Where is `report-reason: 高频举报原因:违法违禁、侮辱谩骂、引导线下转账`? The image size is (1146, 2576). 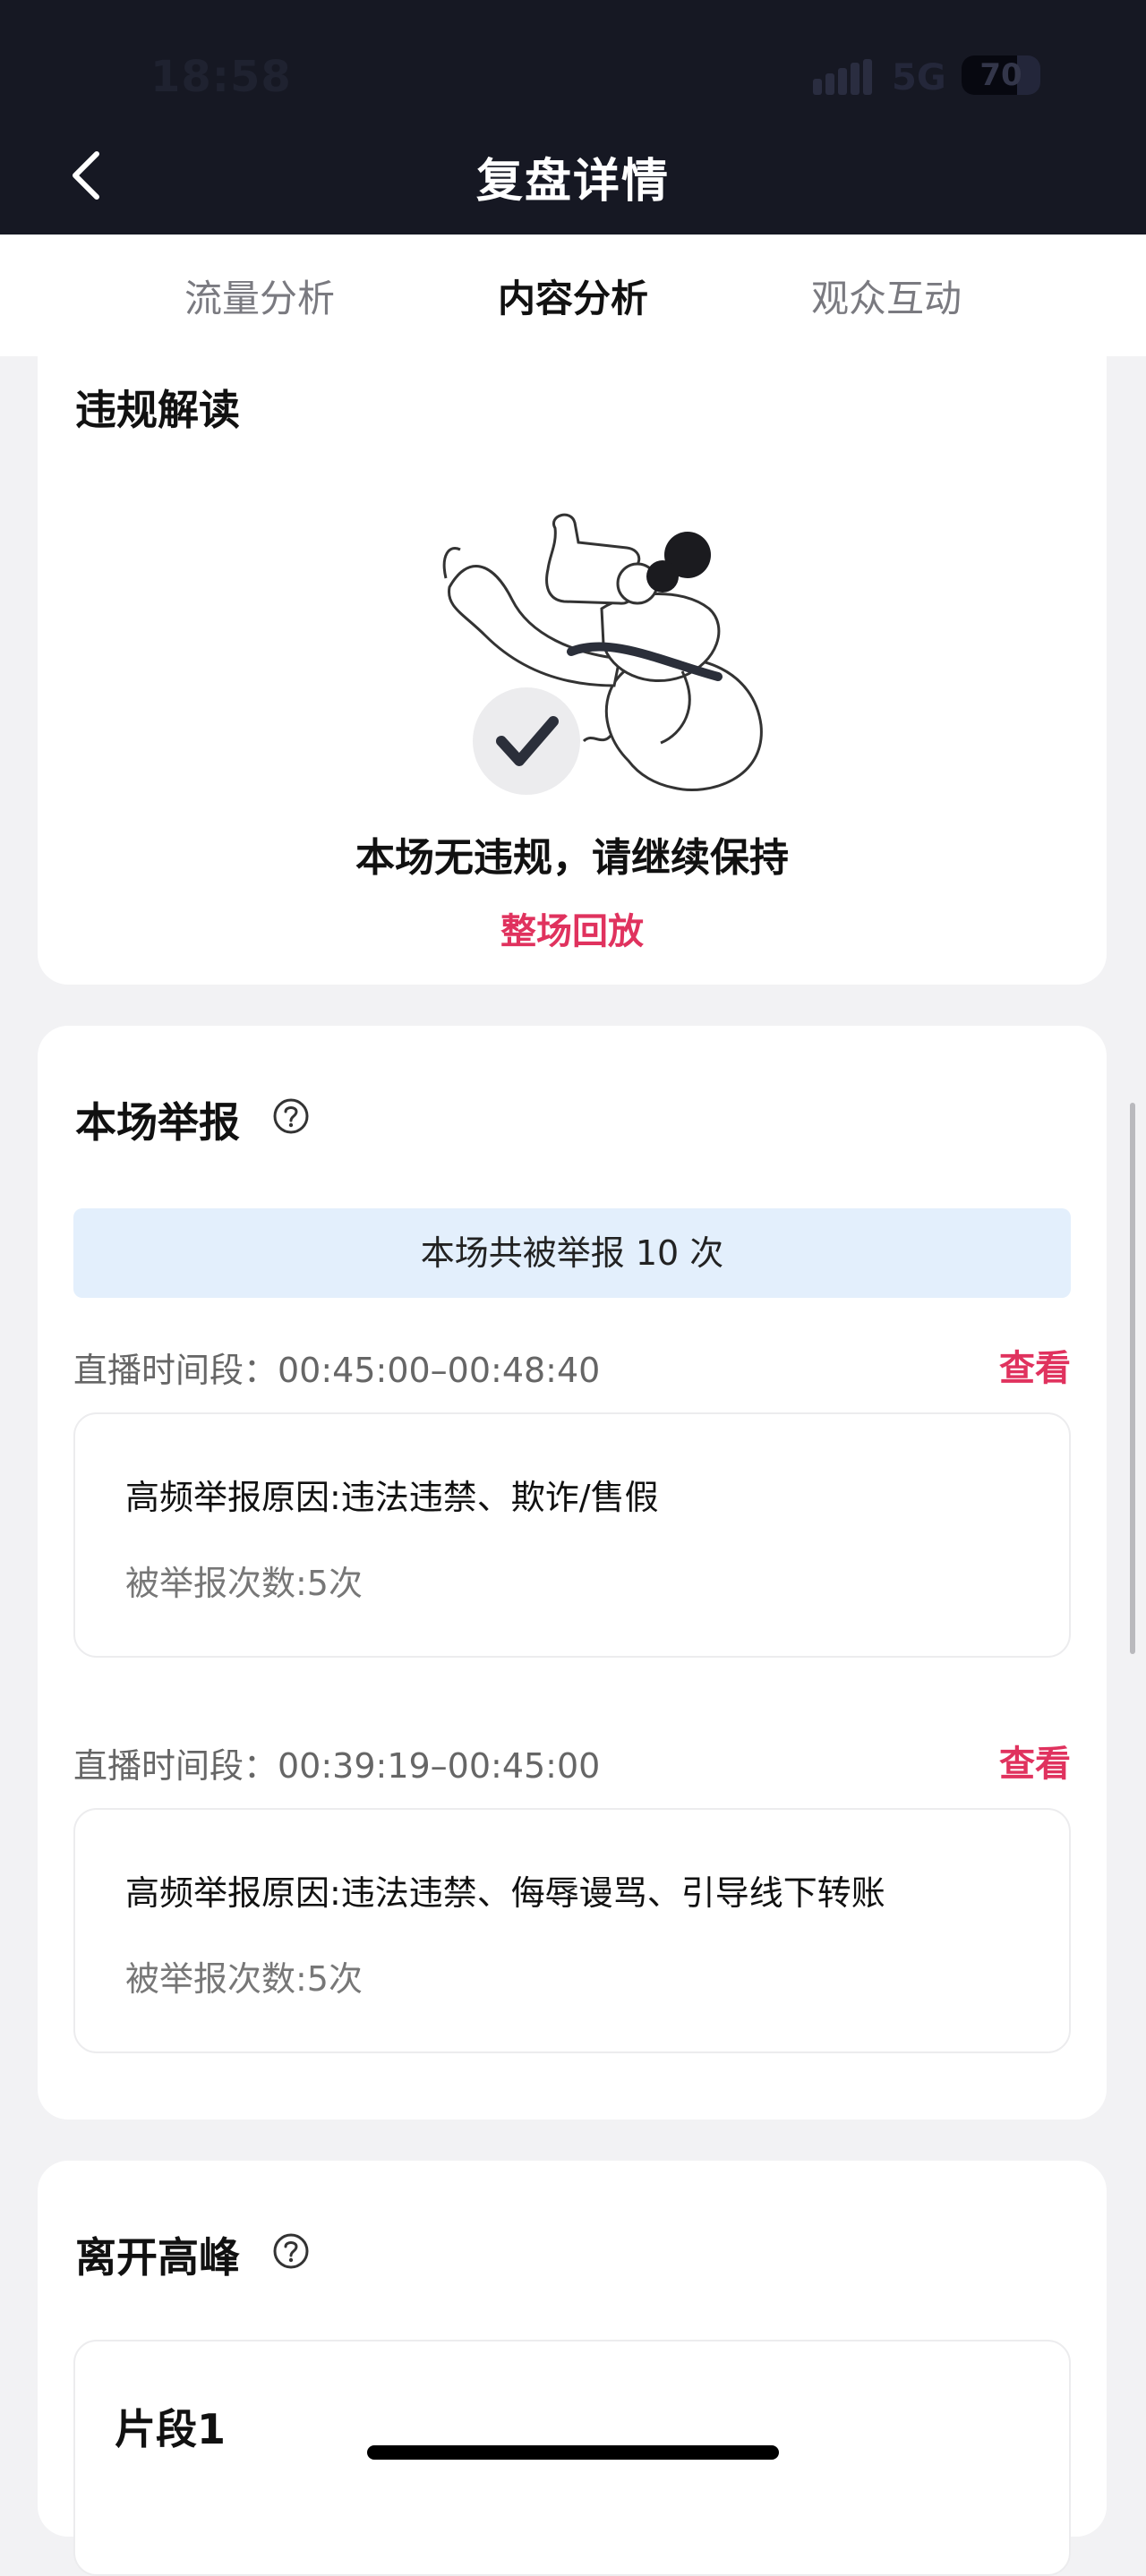 report-reason: 高频举报原因:违法违禁、侮辱谩骂、引导线下转账 is located at coordinates (505, 1893).